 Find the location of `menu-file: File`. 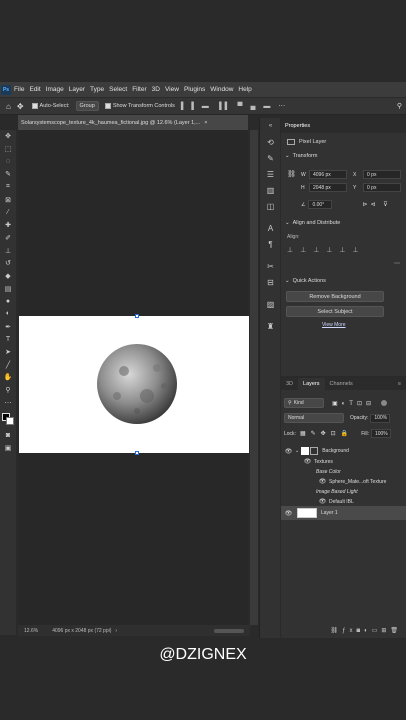

menu-file: File is located at coordinates (19, 89).